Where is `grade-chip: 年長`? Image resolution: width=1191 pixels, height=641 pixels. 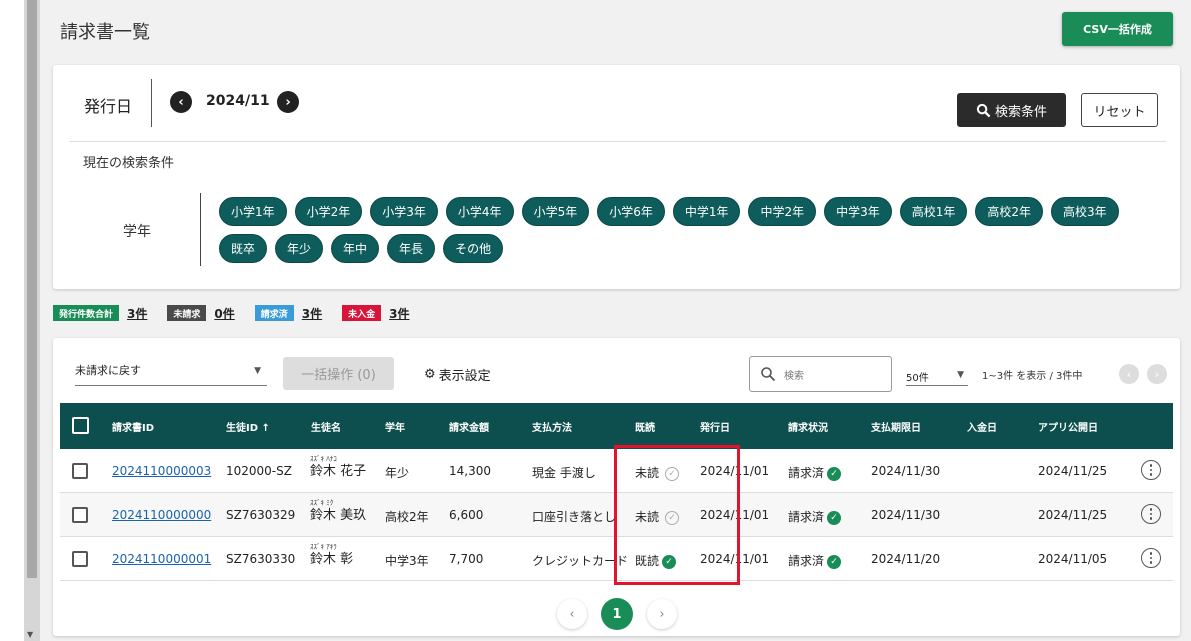
grade-chip: 年長 is located at coordinates (411, 248).